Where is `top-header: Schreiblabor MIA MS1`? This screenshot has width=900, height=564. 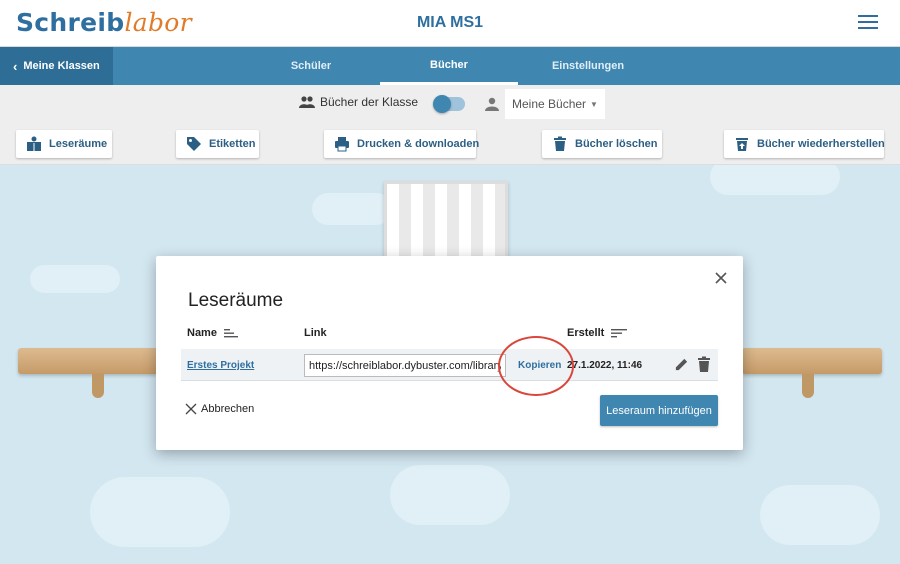
top-header: Schreiblabor MIA MS1 is located at coordinates (450, 23).